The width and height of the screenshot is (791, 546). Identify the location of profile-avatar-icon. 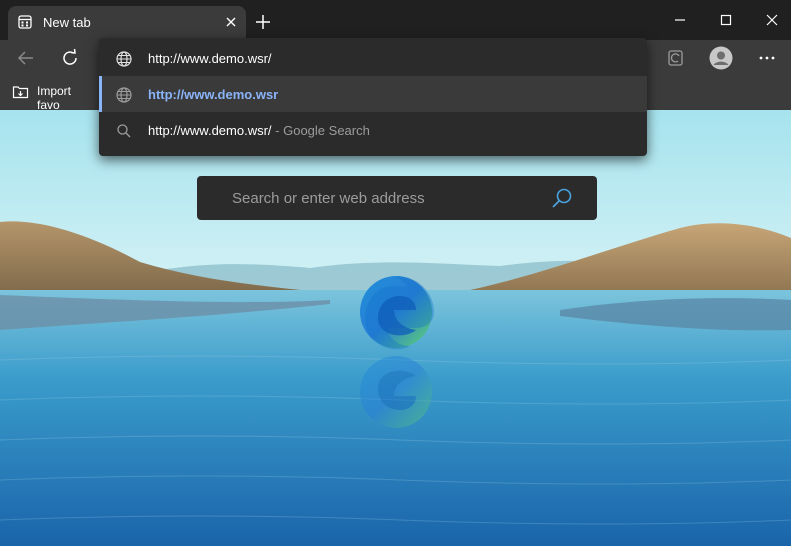
(721, 58).